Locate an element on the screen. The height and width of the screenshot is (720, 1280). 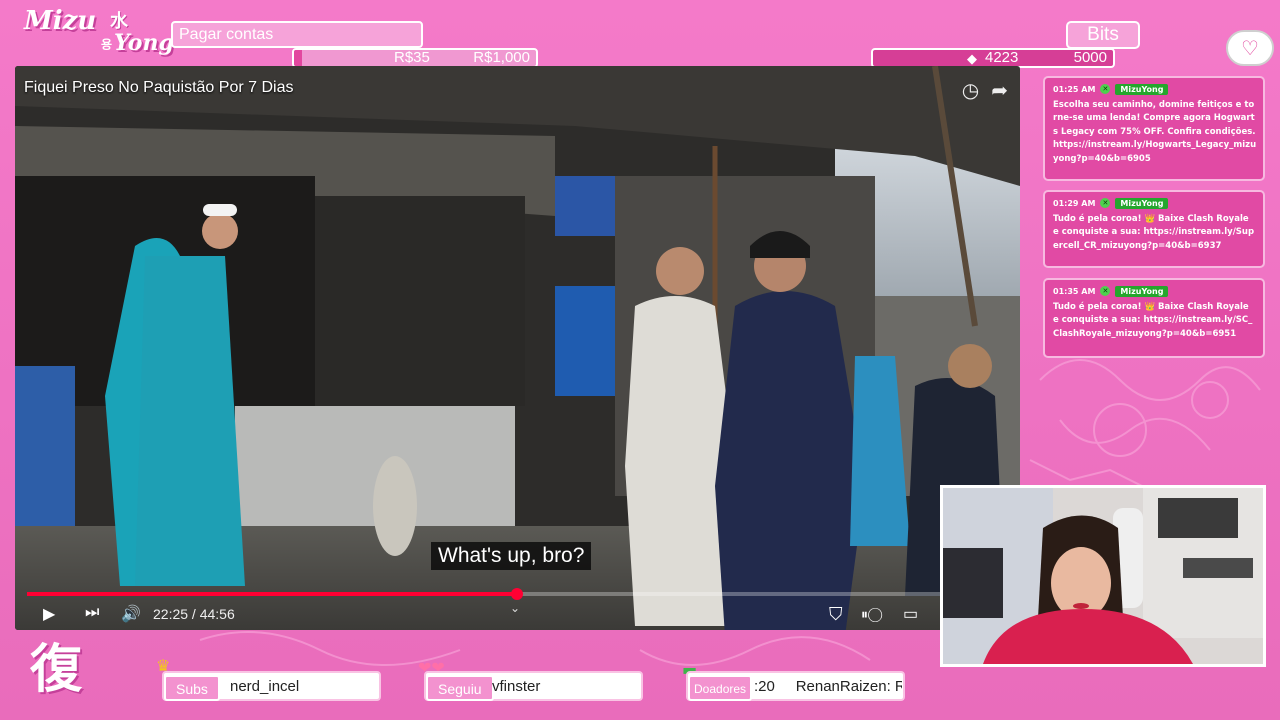
donation-goal-bar: R$35 R$1,000 is located at coordinates (415, 58).